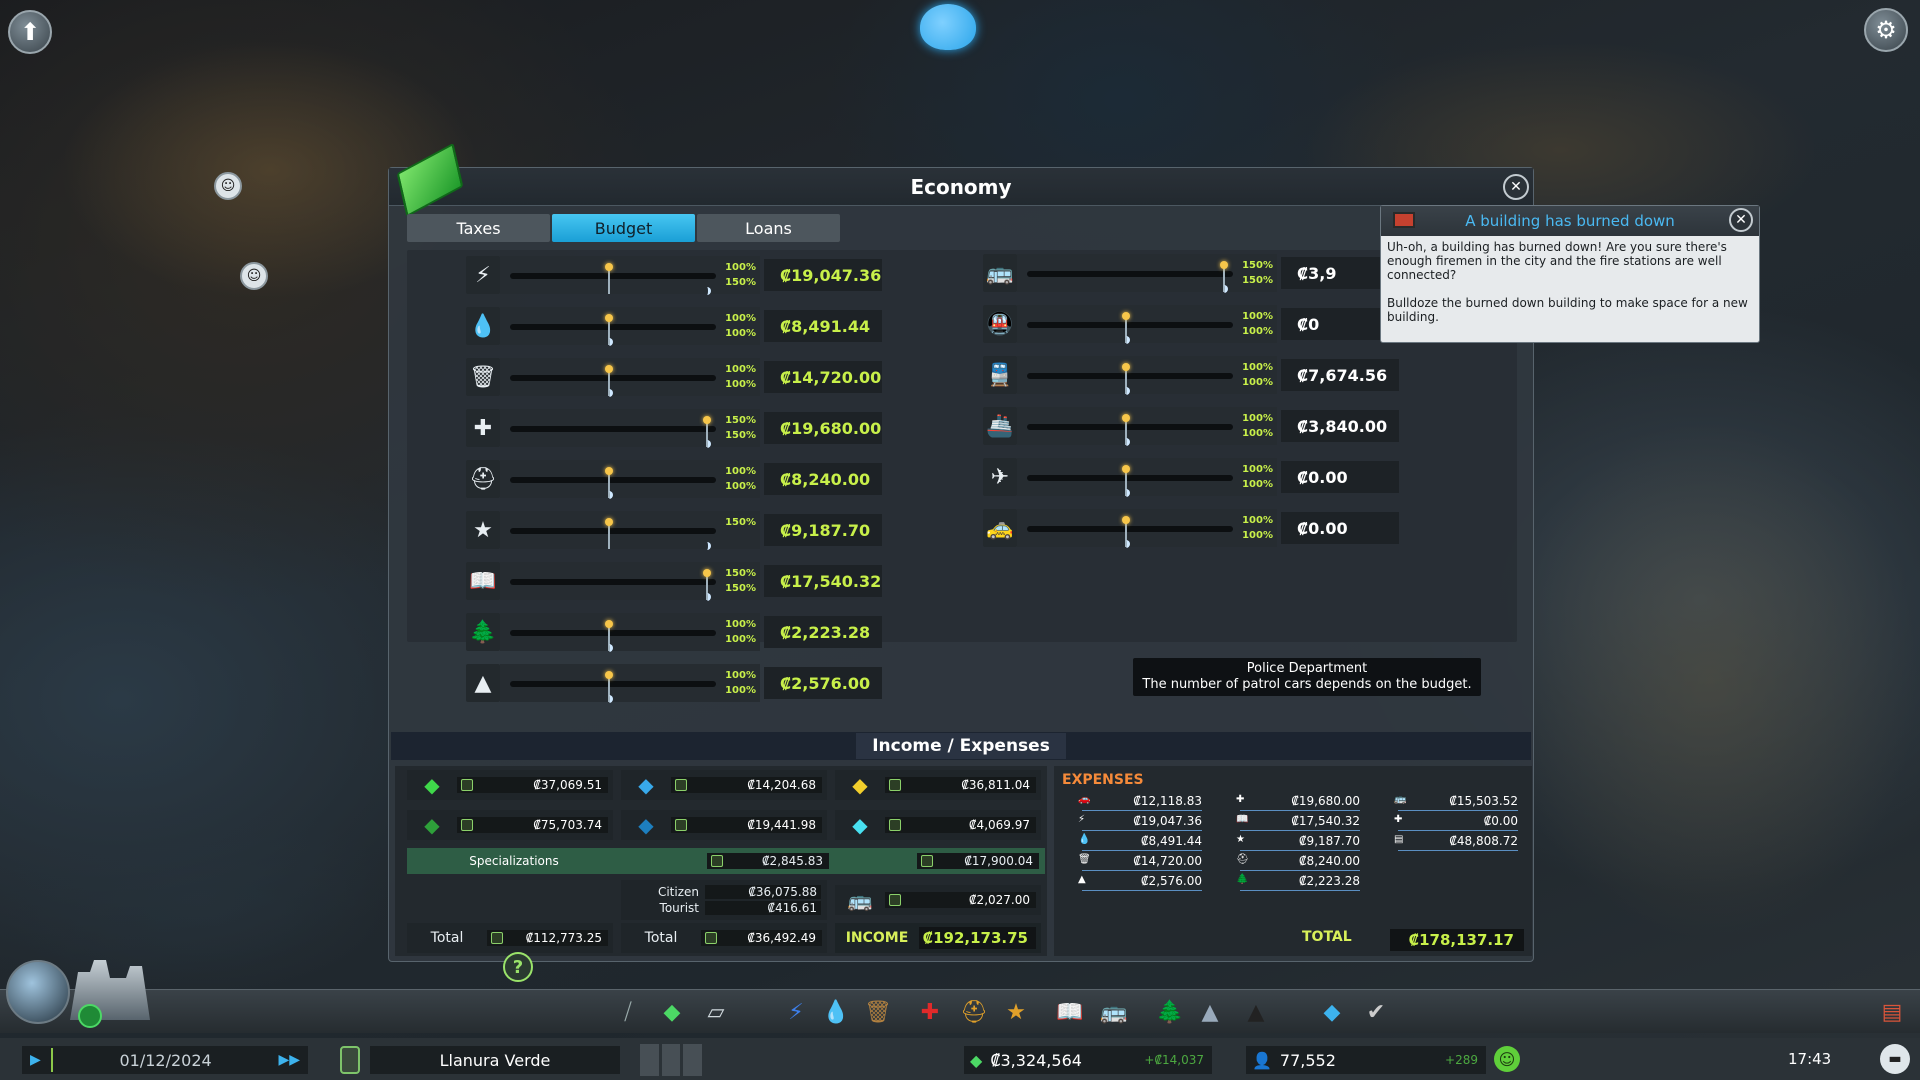  What do you see at coordinates (1516, 187) in the screenshot?
I see `close-button: ✕` at bounding box center [1516, 187].